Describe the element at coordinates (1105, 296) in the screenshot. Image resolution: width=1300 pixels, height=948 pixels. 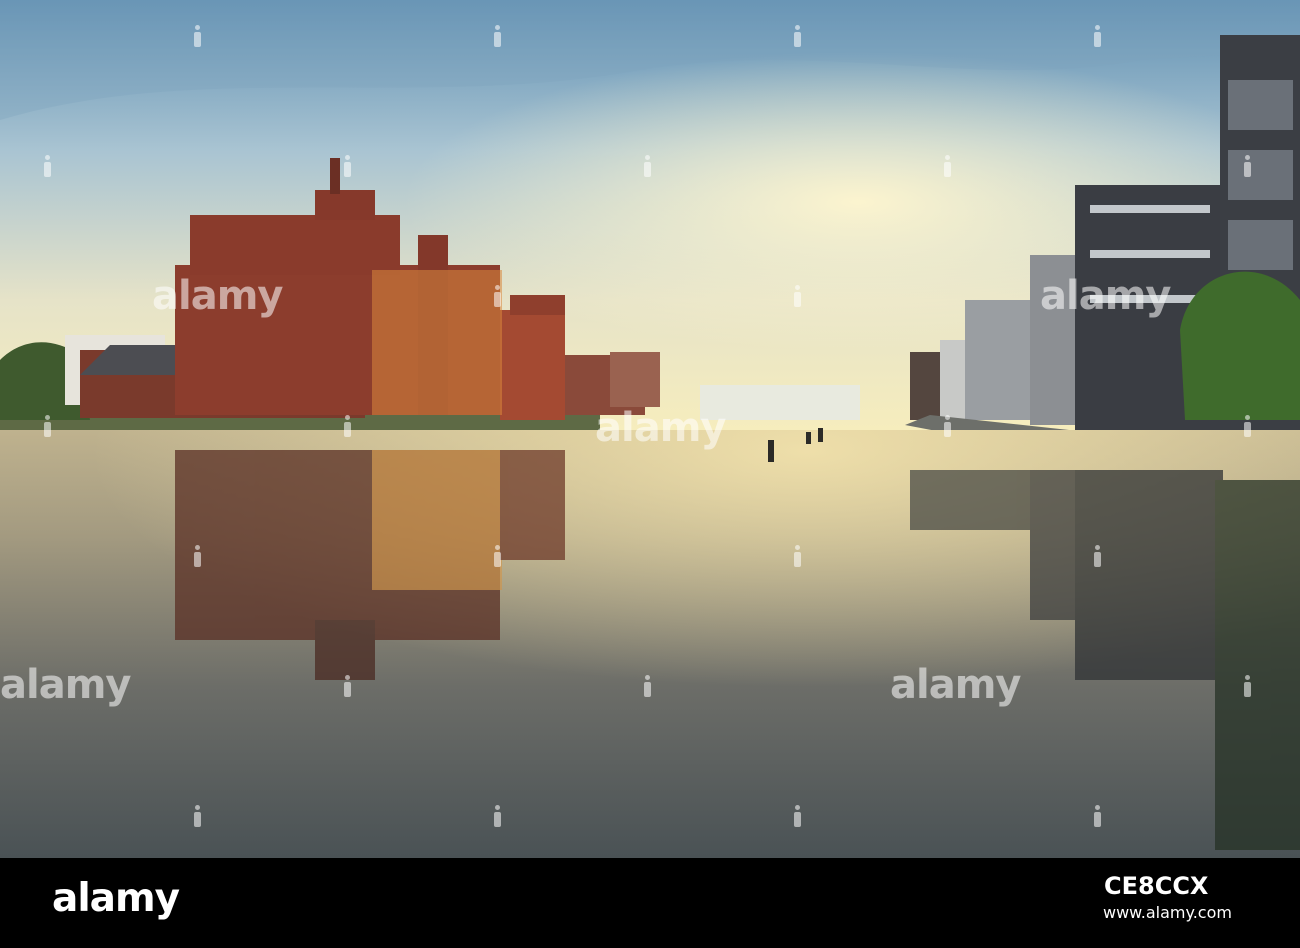
I see `watermark-right: alamy` at that location.